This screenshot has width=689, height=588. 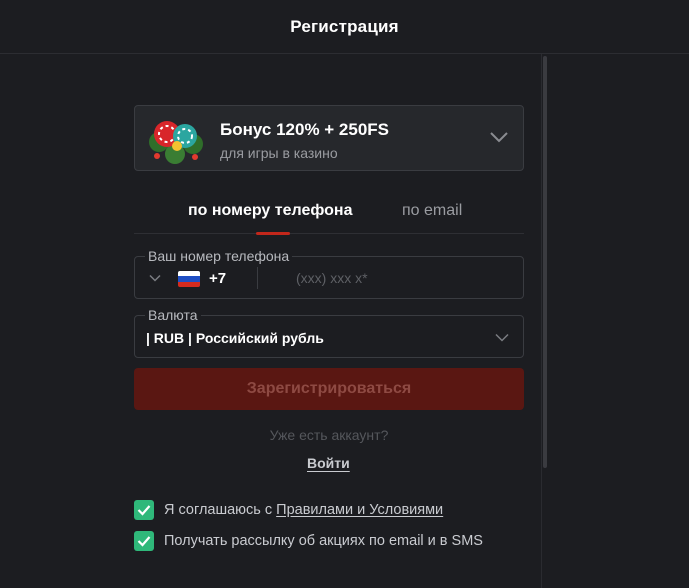 I want to click on bonus-selector: Бонус 120% + 250FS для игры в казино, so click(x=329, y=138).